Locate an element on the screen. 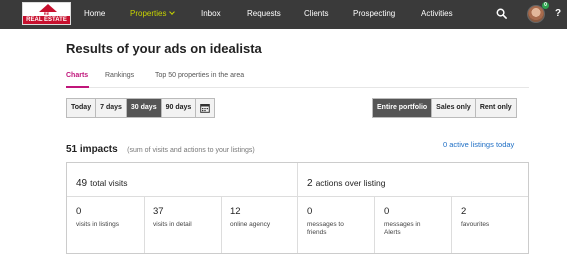  actions-value: 2 is located at coordinates (310, 183).